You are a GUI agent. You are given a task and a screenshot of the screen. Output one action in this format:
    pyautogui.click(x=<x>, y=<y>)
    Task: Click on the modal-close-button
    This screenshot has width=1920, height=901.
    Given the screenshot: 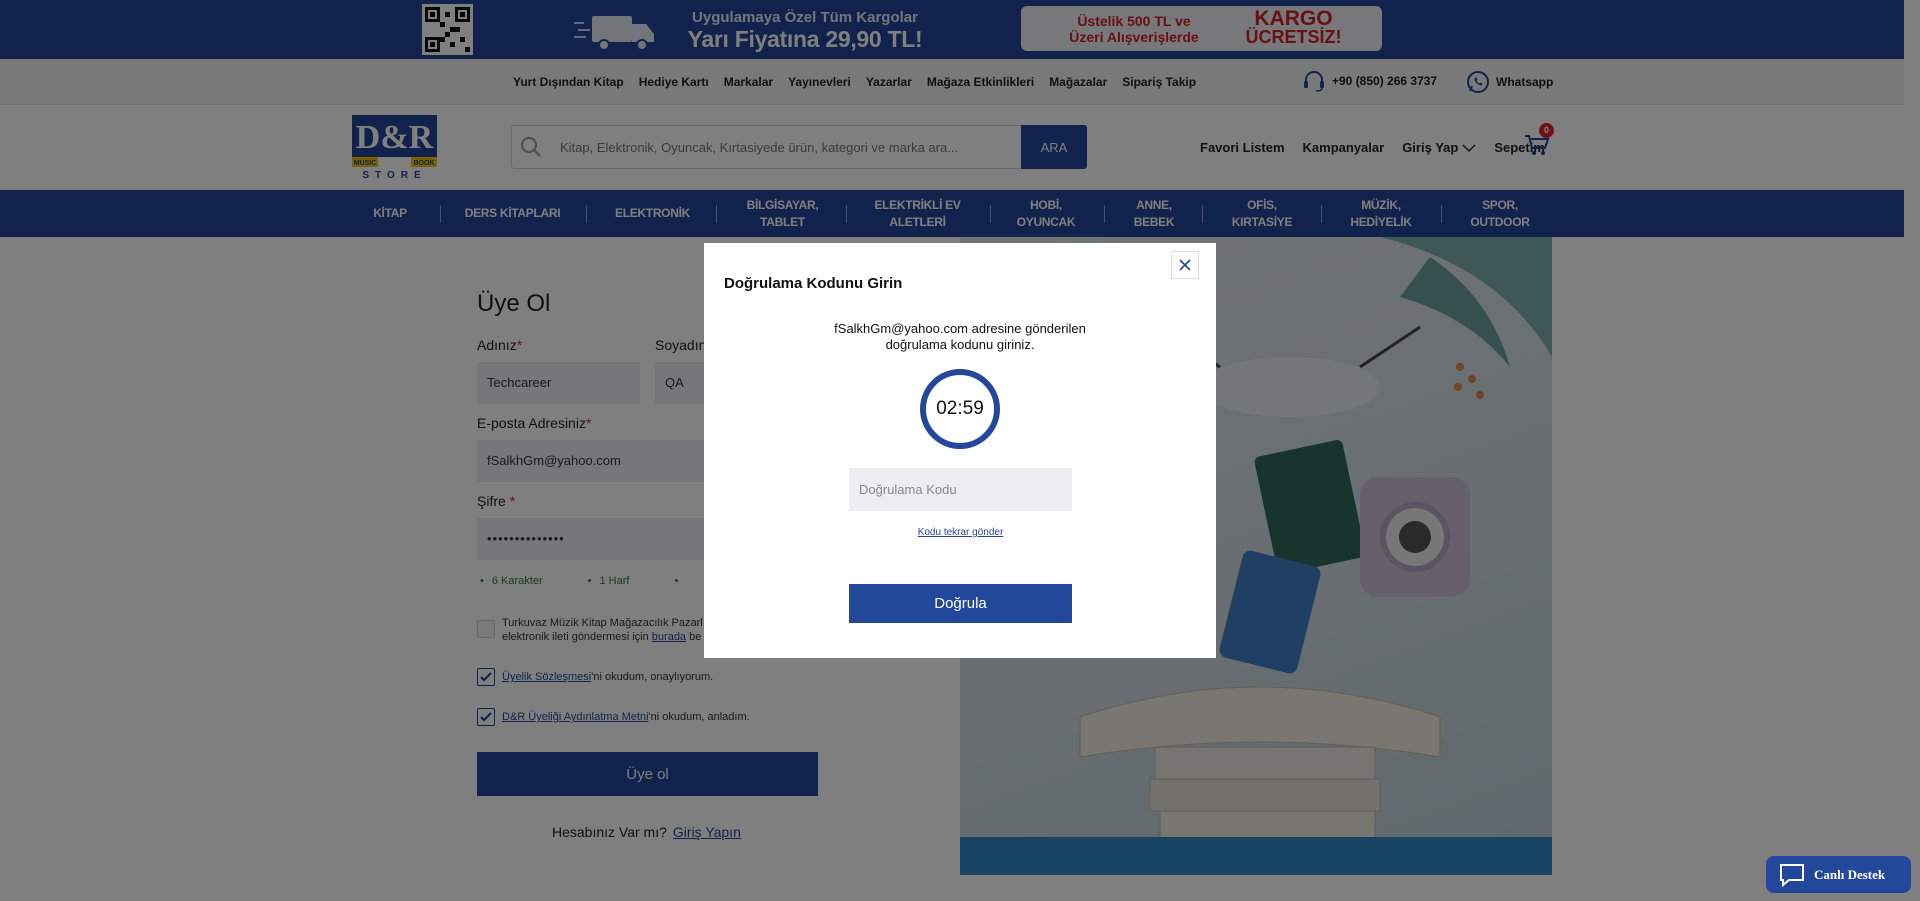 What is the action you would take?
    pyautogui.click(x=1185, y=265)
    